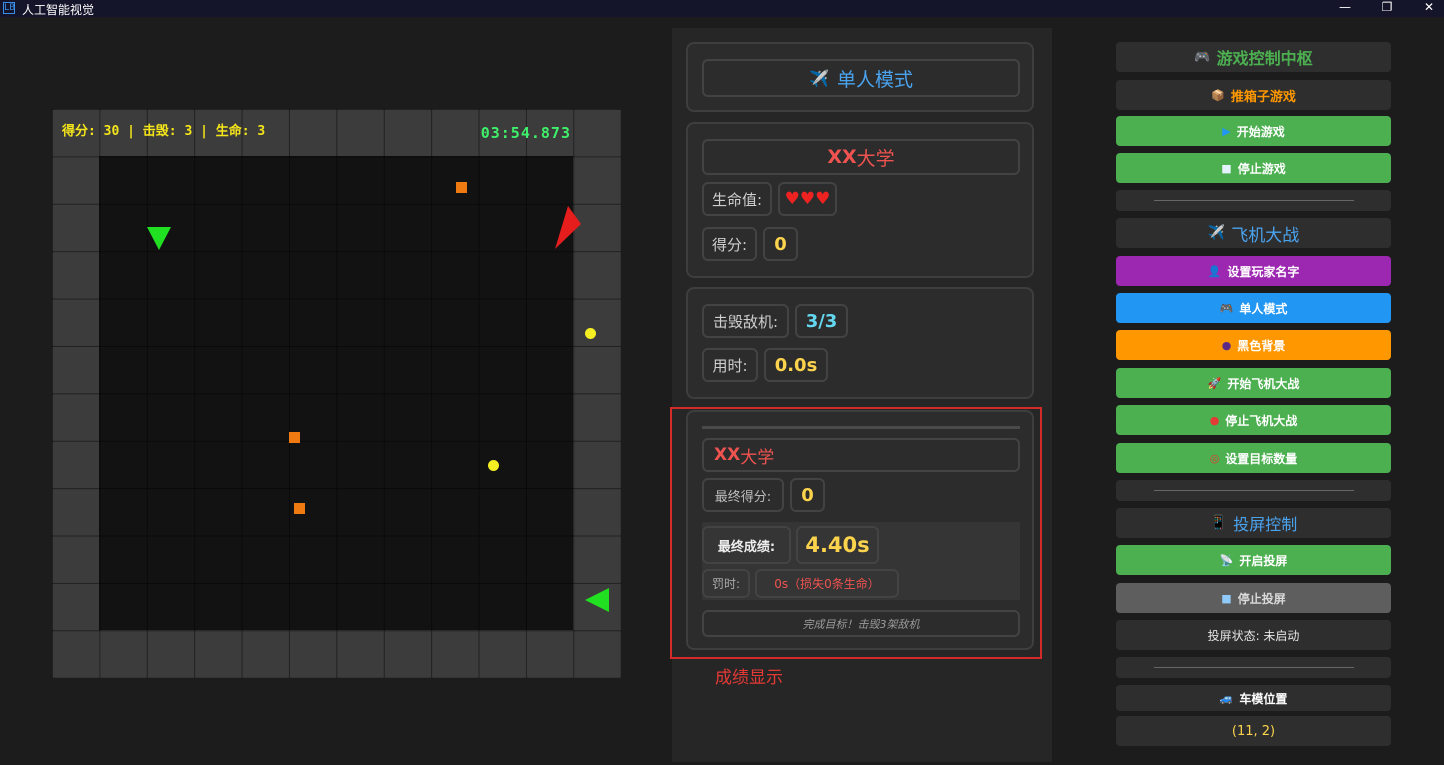 Image resolution: width=1444 pixels, height=765 pixels. I want to click on title-bar: LB 人工智能视觉 — ❐ ✕, so click(722, 8).